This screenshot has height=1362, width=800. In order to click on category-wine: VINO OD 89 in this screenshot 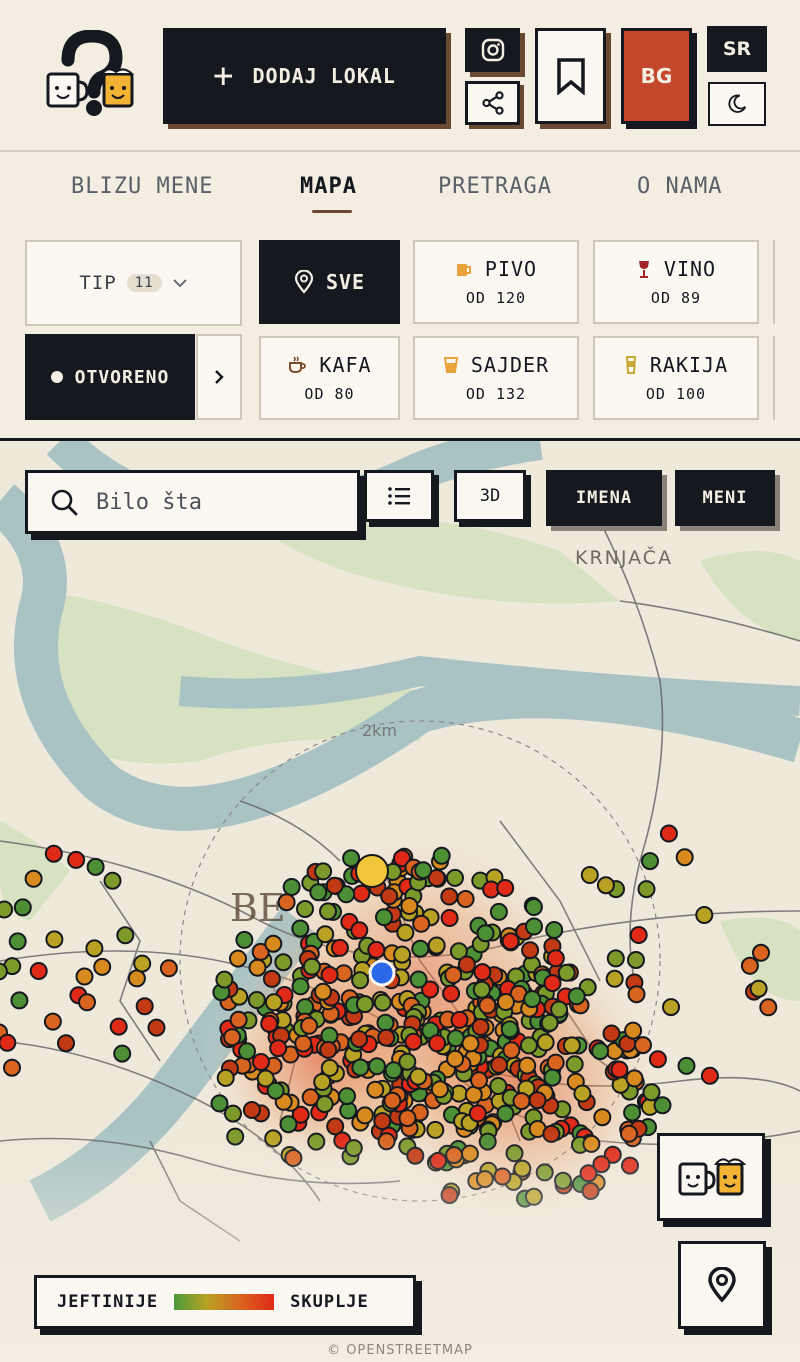, I will do `click(676, 282)`.